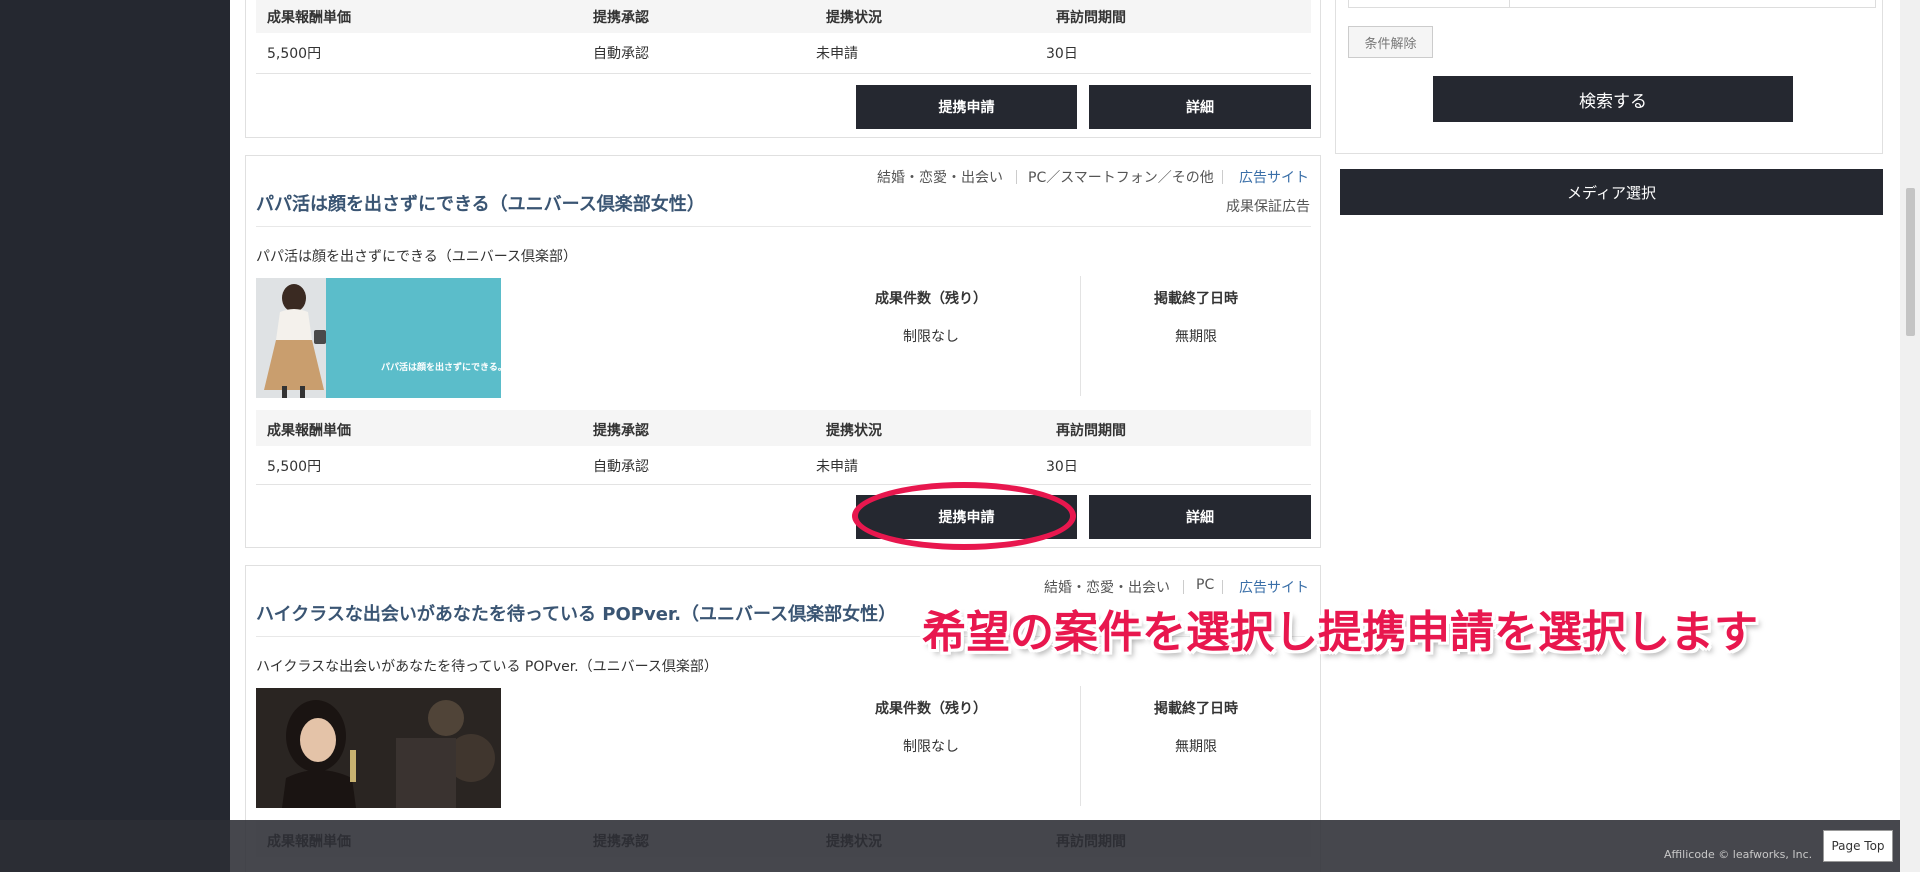  Describe the element at coordinates (1738, 854) in the screenshot. I see `footer-copyright: Affilicode © leafworks, Inc.` at that location.